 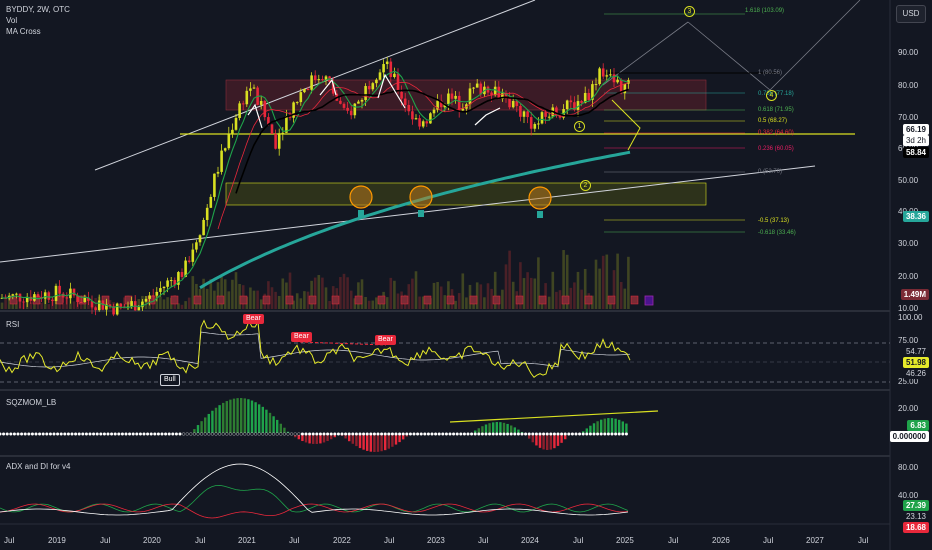 I want to click on sqzmom-pane, so click(x=329, y=425).